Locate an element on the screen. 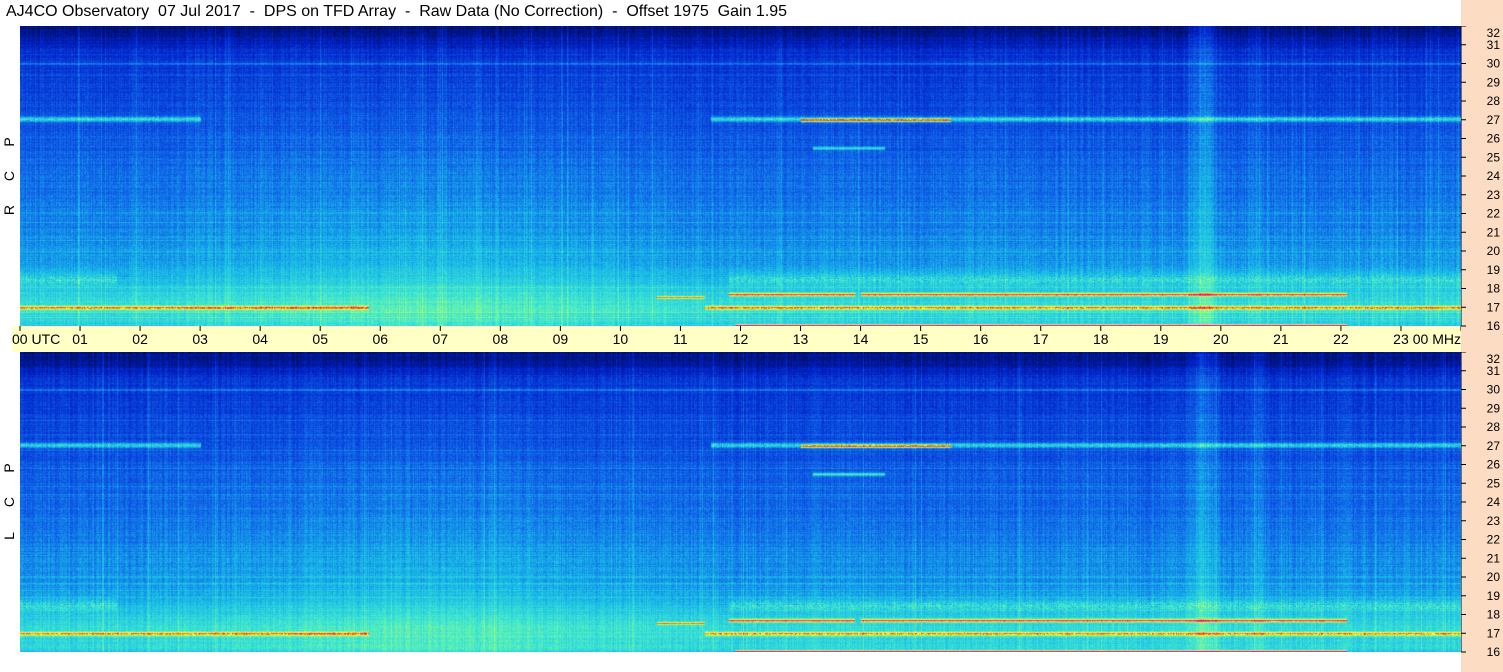  time-tick-label: 18 is located at coordinates (1101, 339).